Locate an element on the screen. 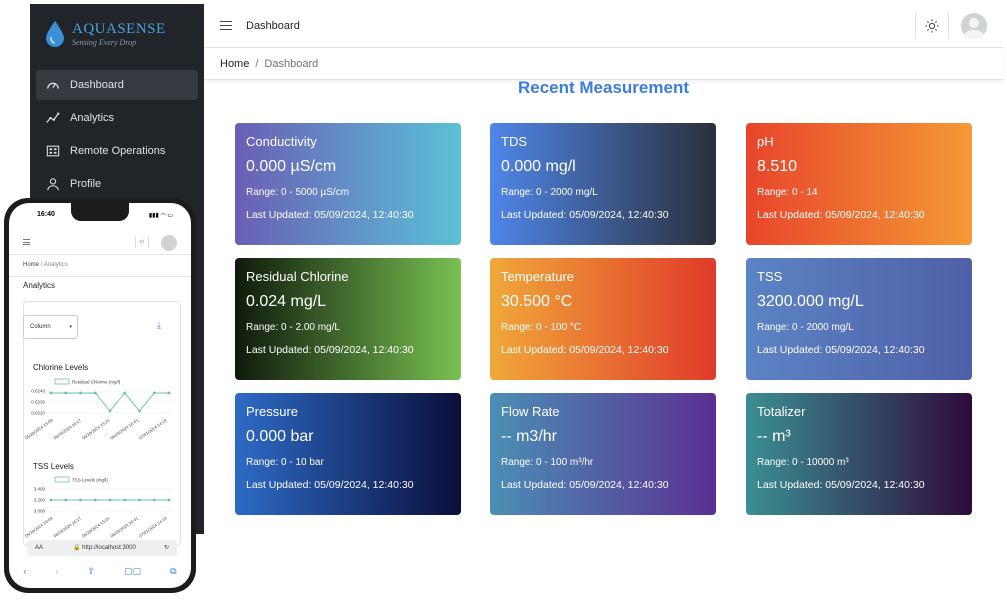  graph-icon is located at coordinates (53, 117).